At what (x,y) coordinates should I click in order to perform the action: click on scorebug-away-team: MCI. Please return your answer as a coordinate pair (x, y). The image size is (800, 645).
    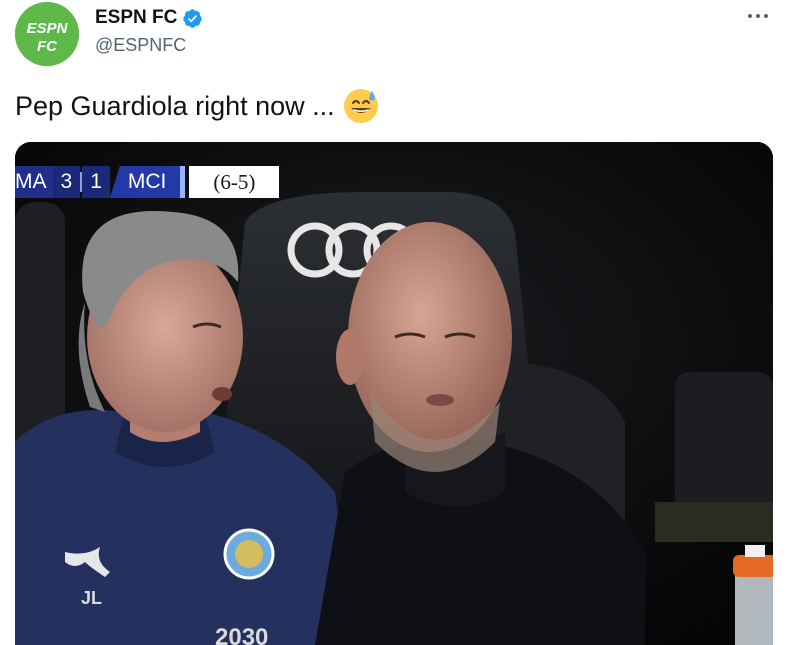
    Looking at the image, I should click on (145, 182).